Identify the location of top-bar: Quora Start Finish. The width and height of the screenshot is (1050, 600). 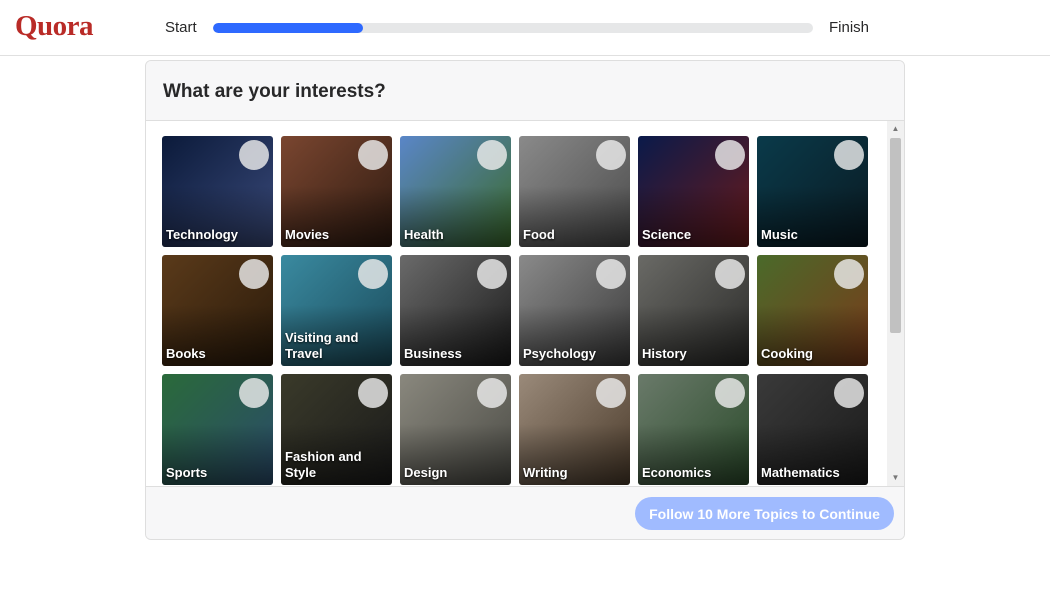
(525, 28).